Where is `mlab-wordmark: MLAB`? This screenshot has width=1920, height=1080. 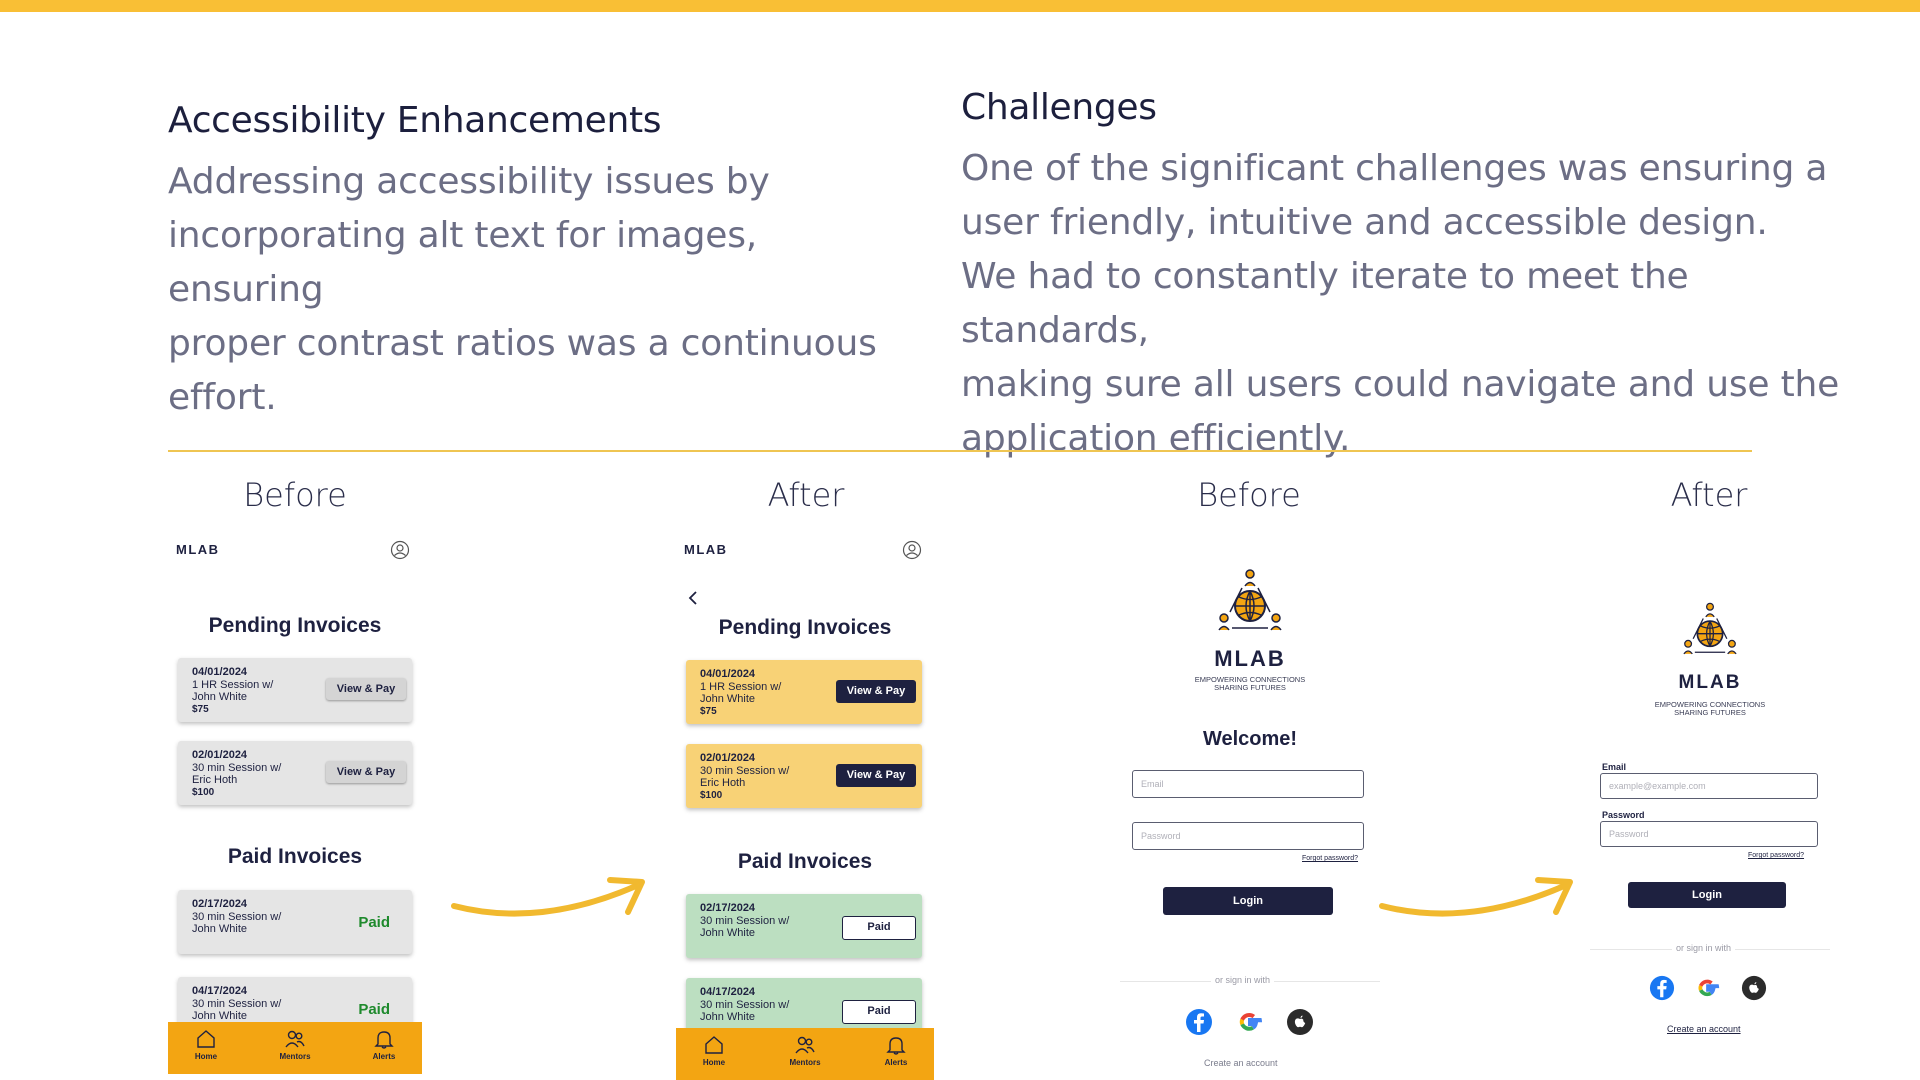
mlab-wordmark: MLAB is located at coordinates (1250, 658).